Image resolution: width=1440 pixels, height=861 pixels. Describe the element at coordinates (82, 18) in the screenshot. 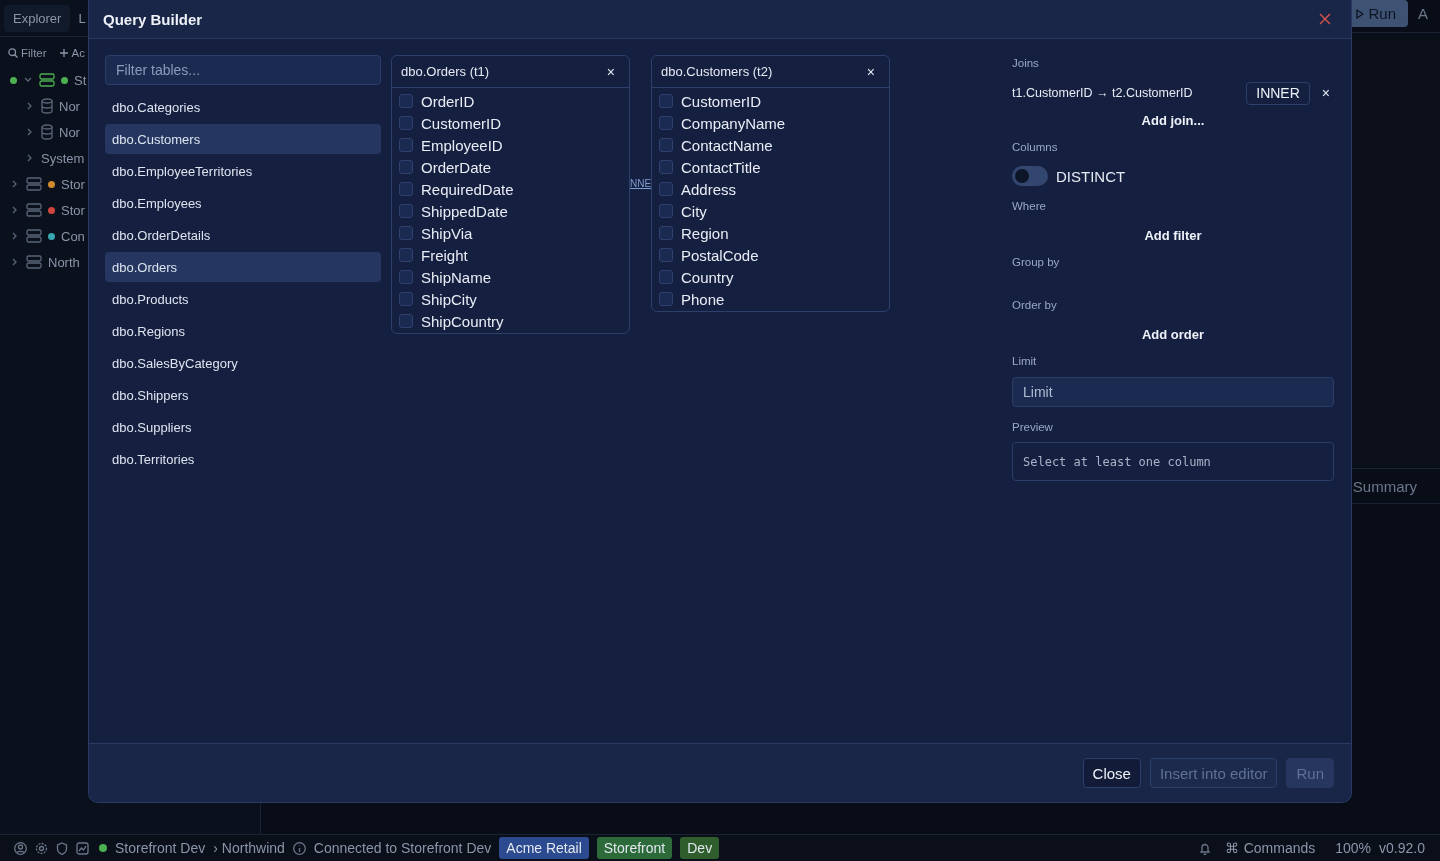

I see `sidebar-tab: L` at that location.